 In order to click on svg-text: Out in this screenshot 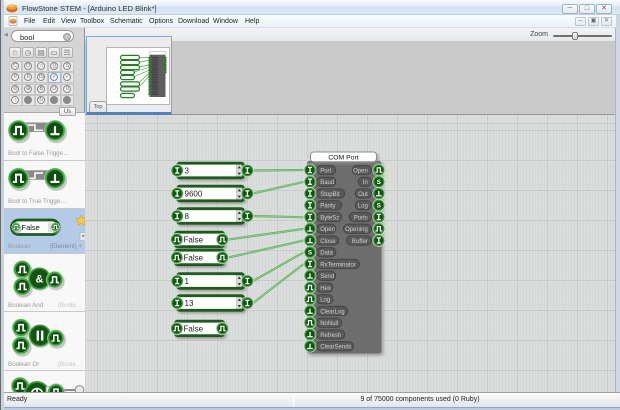, I will do `click(363, 195)`.